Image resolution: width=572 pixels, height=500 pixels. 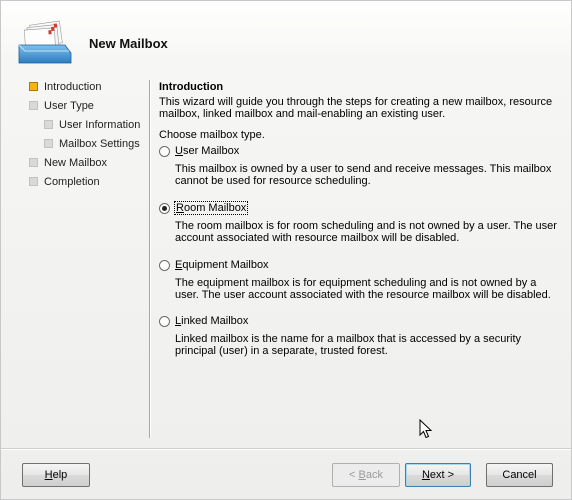 I want to click on step-label: Introduction, so click(x=73, y=87).